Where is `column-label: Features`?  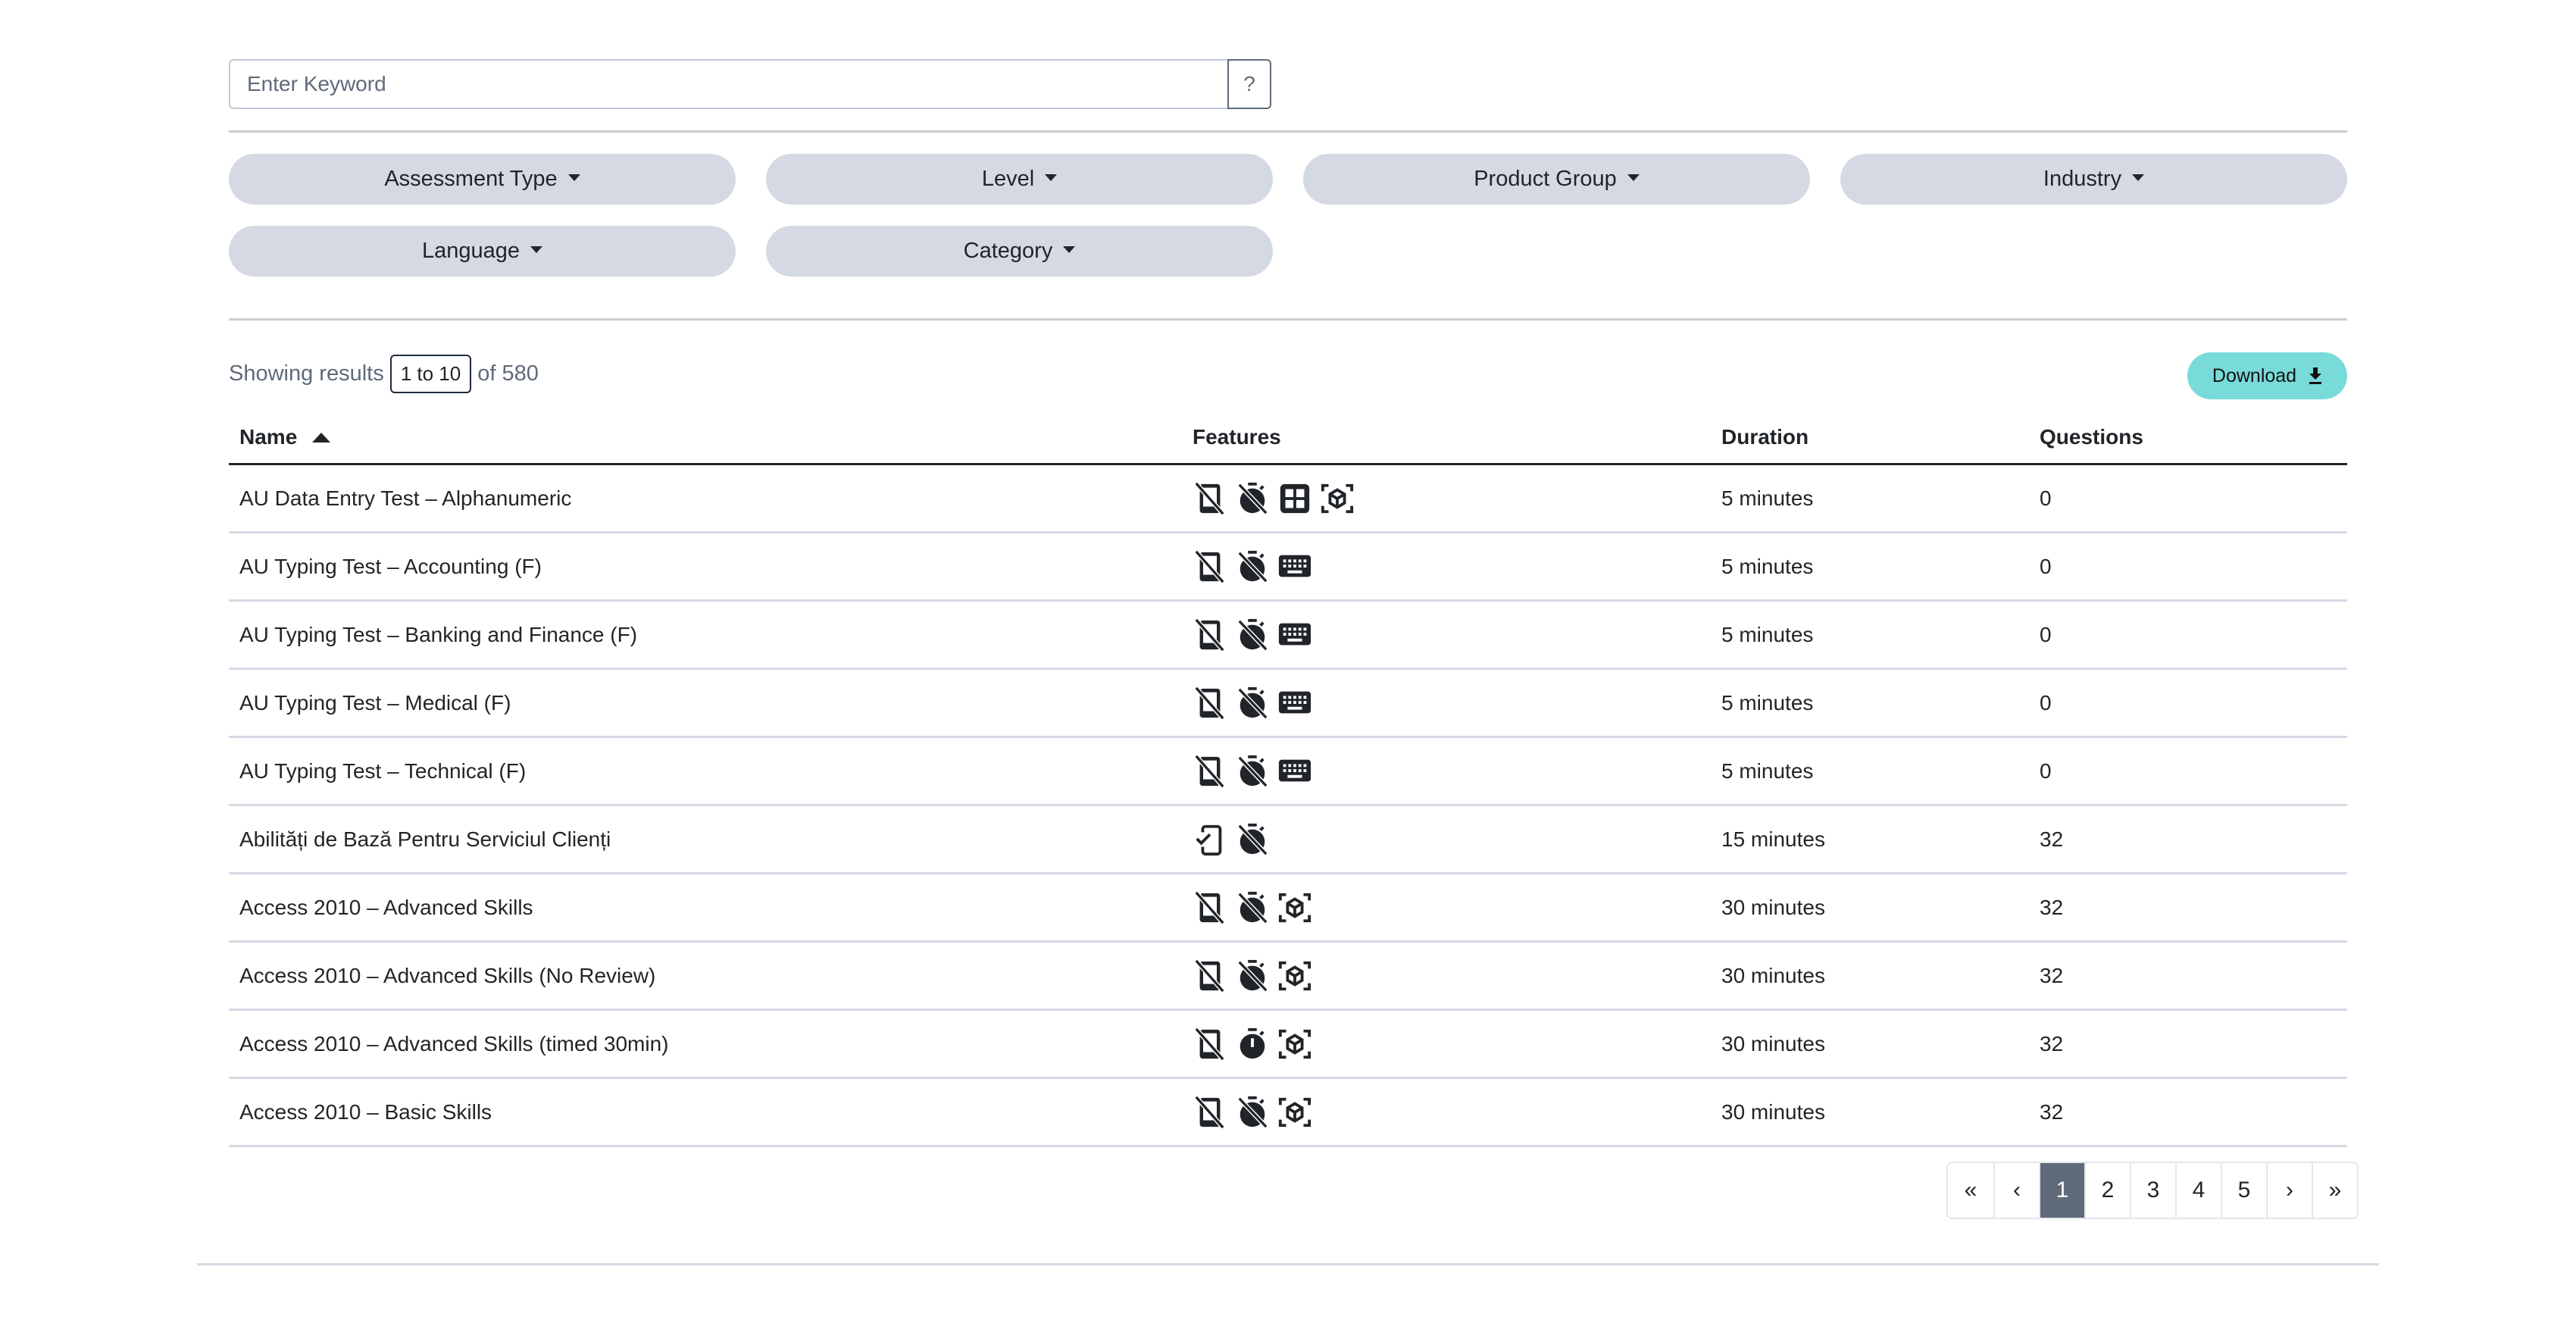 column-label: Features is located at coordinates (1237, 437).